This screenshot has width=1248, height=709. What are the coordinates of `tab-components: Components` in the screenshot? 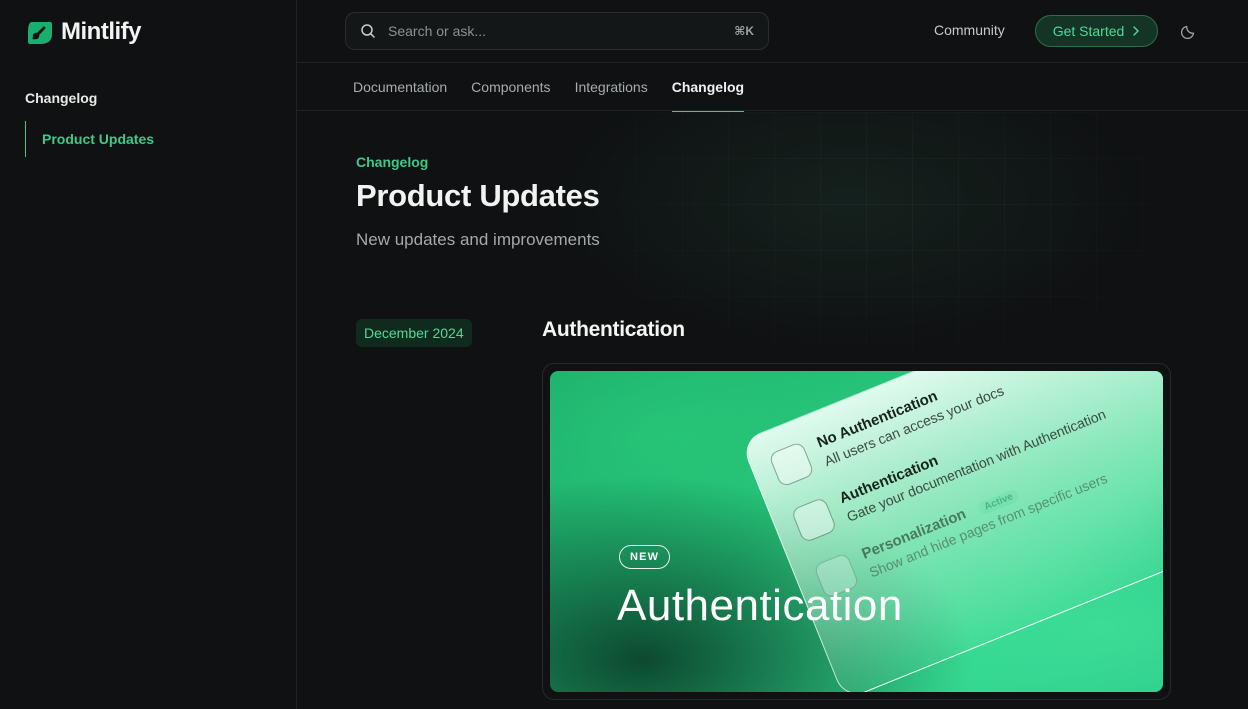 It's located at (510, 87).